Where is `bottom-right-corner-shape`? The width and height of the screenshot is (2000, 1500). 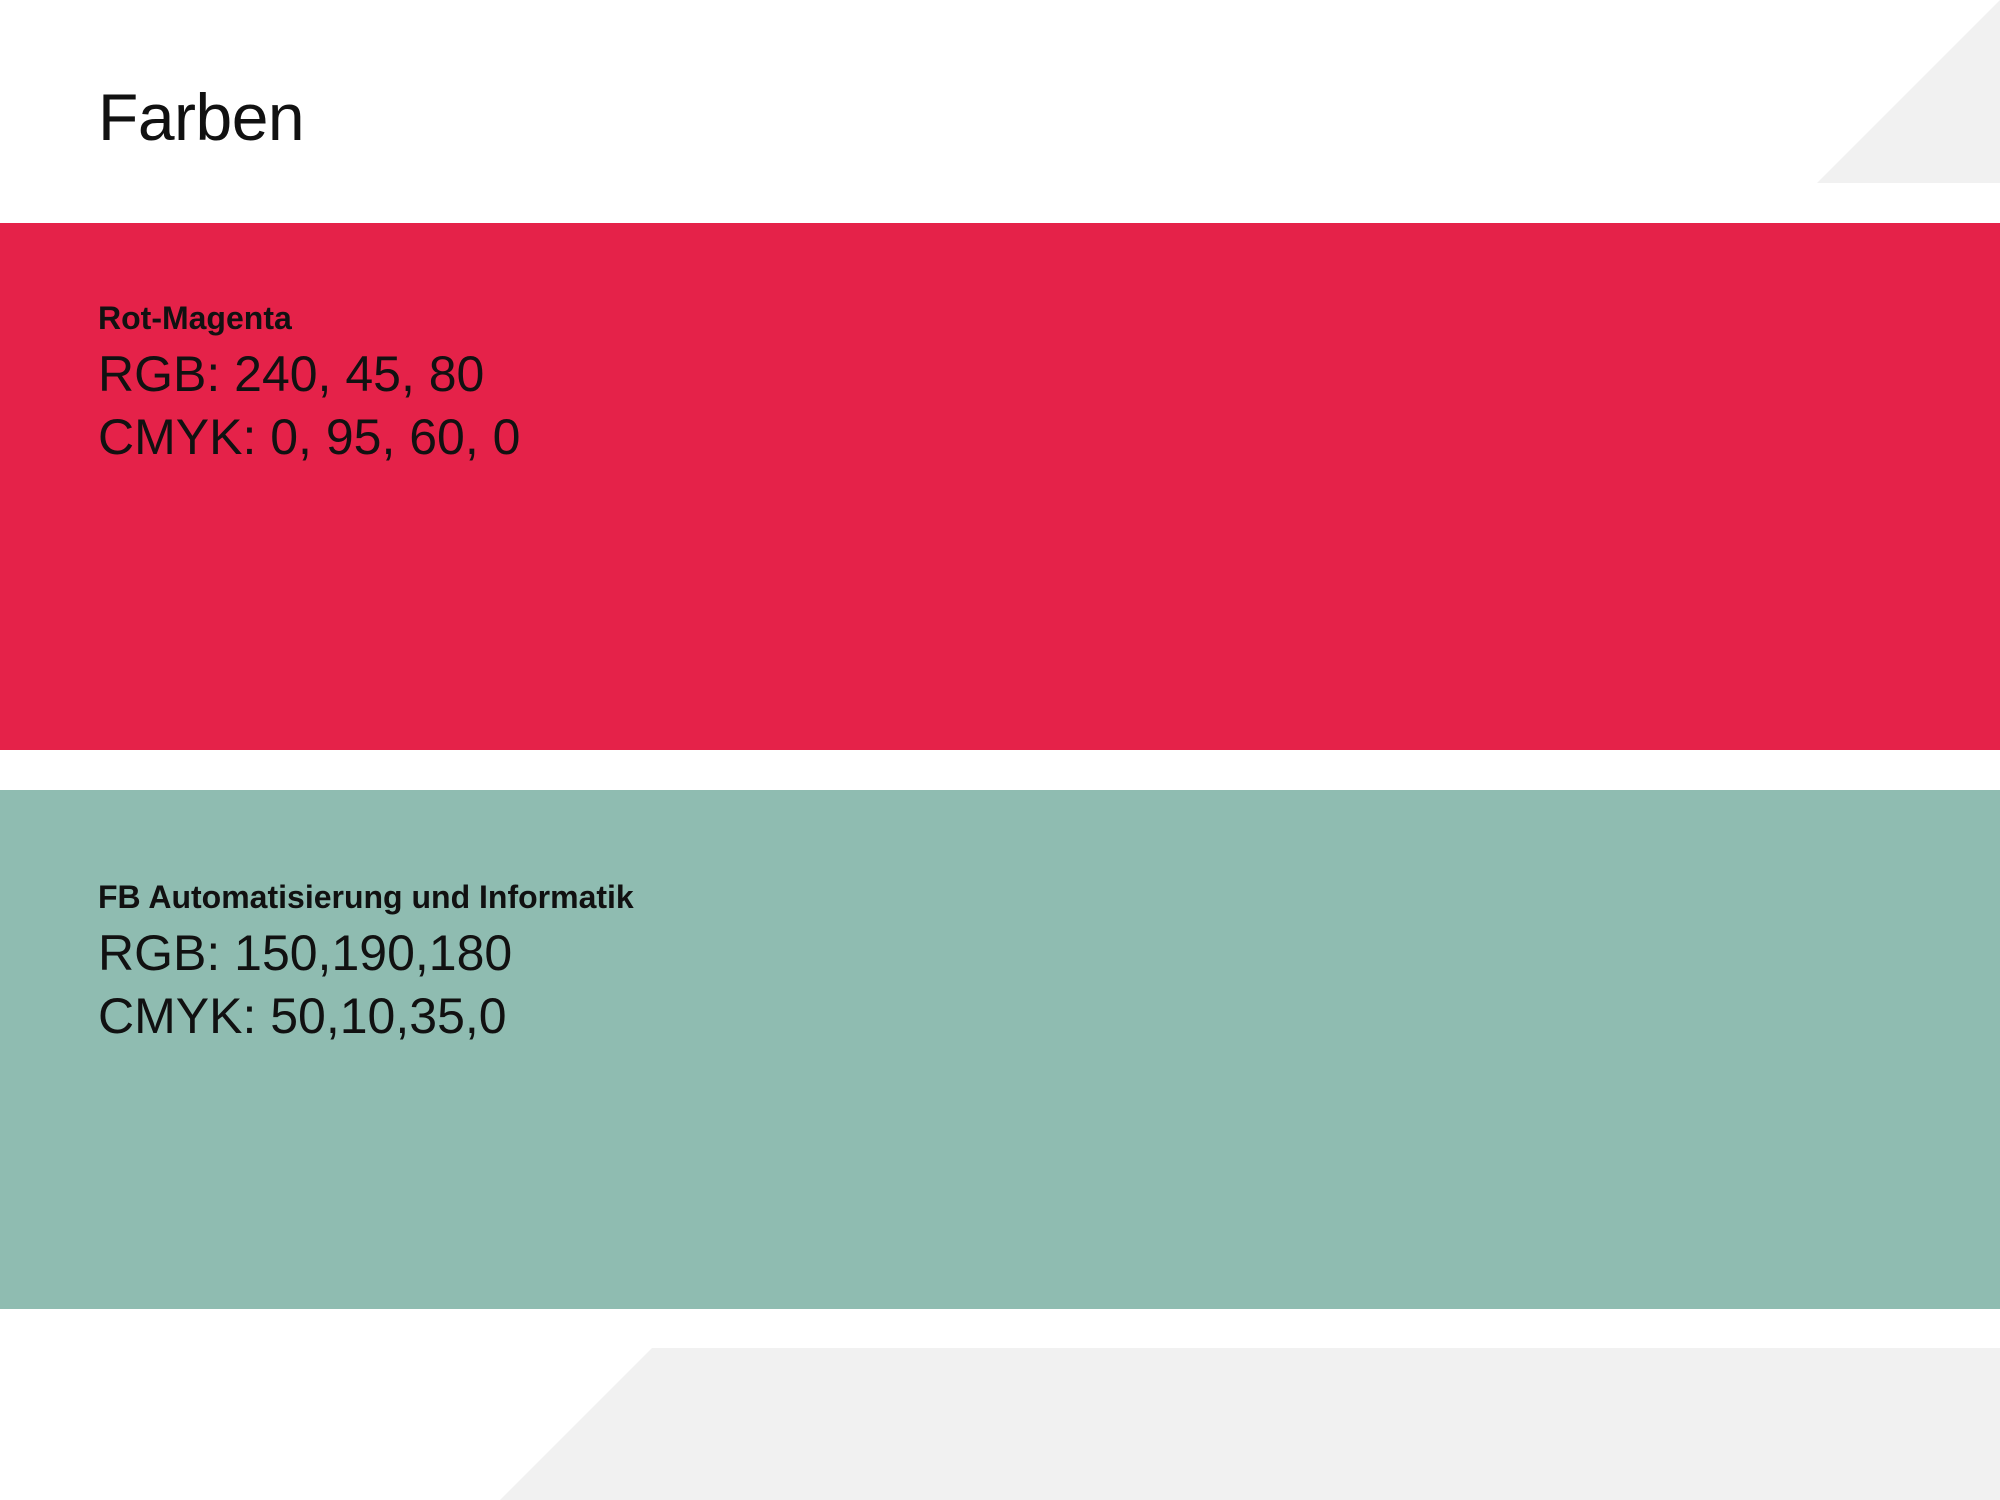 bottom-right-corner-shape is located at coordinates (1250, 1424).